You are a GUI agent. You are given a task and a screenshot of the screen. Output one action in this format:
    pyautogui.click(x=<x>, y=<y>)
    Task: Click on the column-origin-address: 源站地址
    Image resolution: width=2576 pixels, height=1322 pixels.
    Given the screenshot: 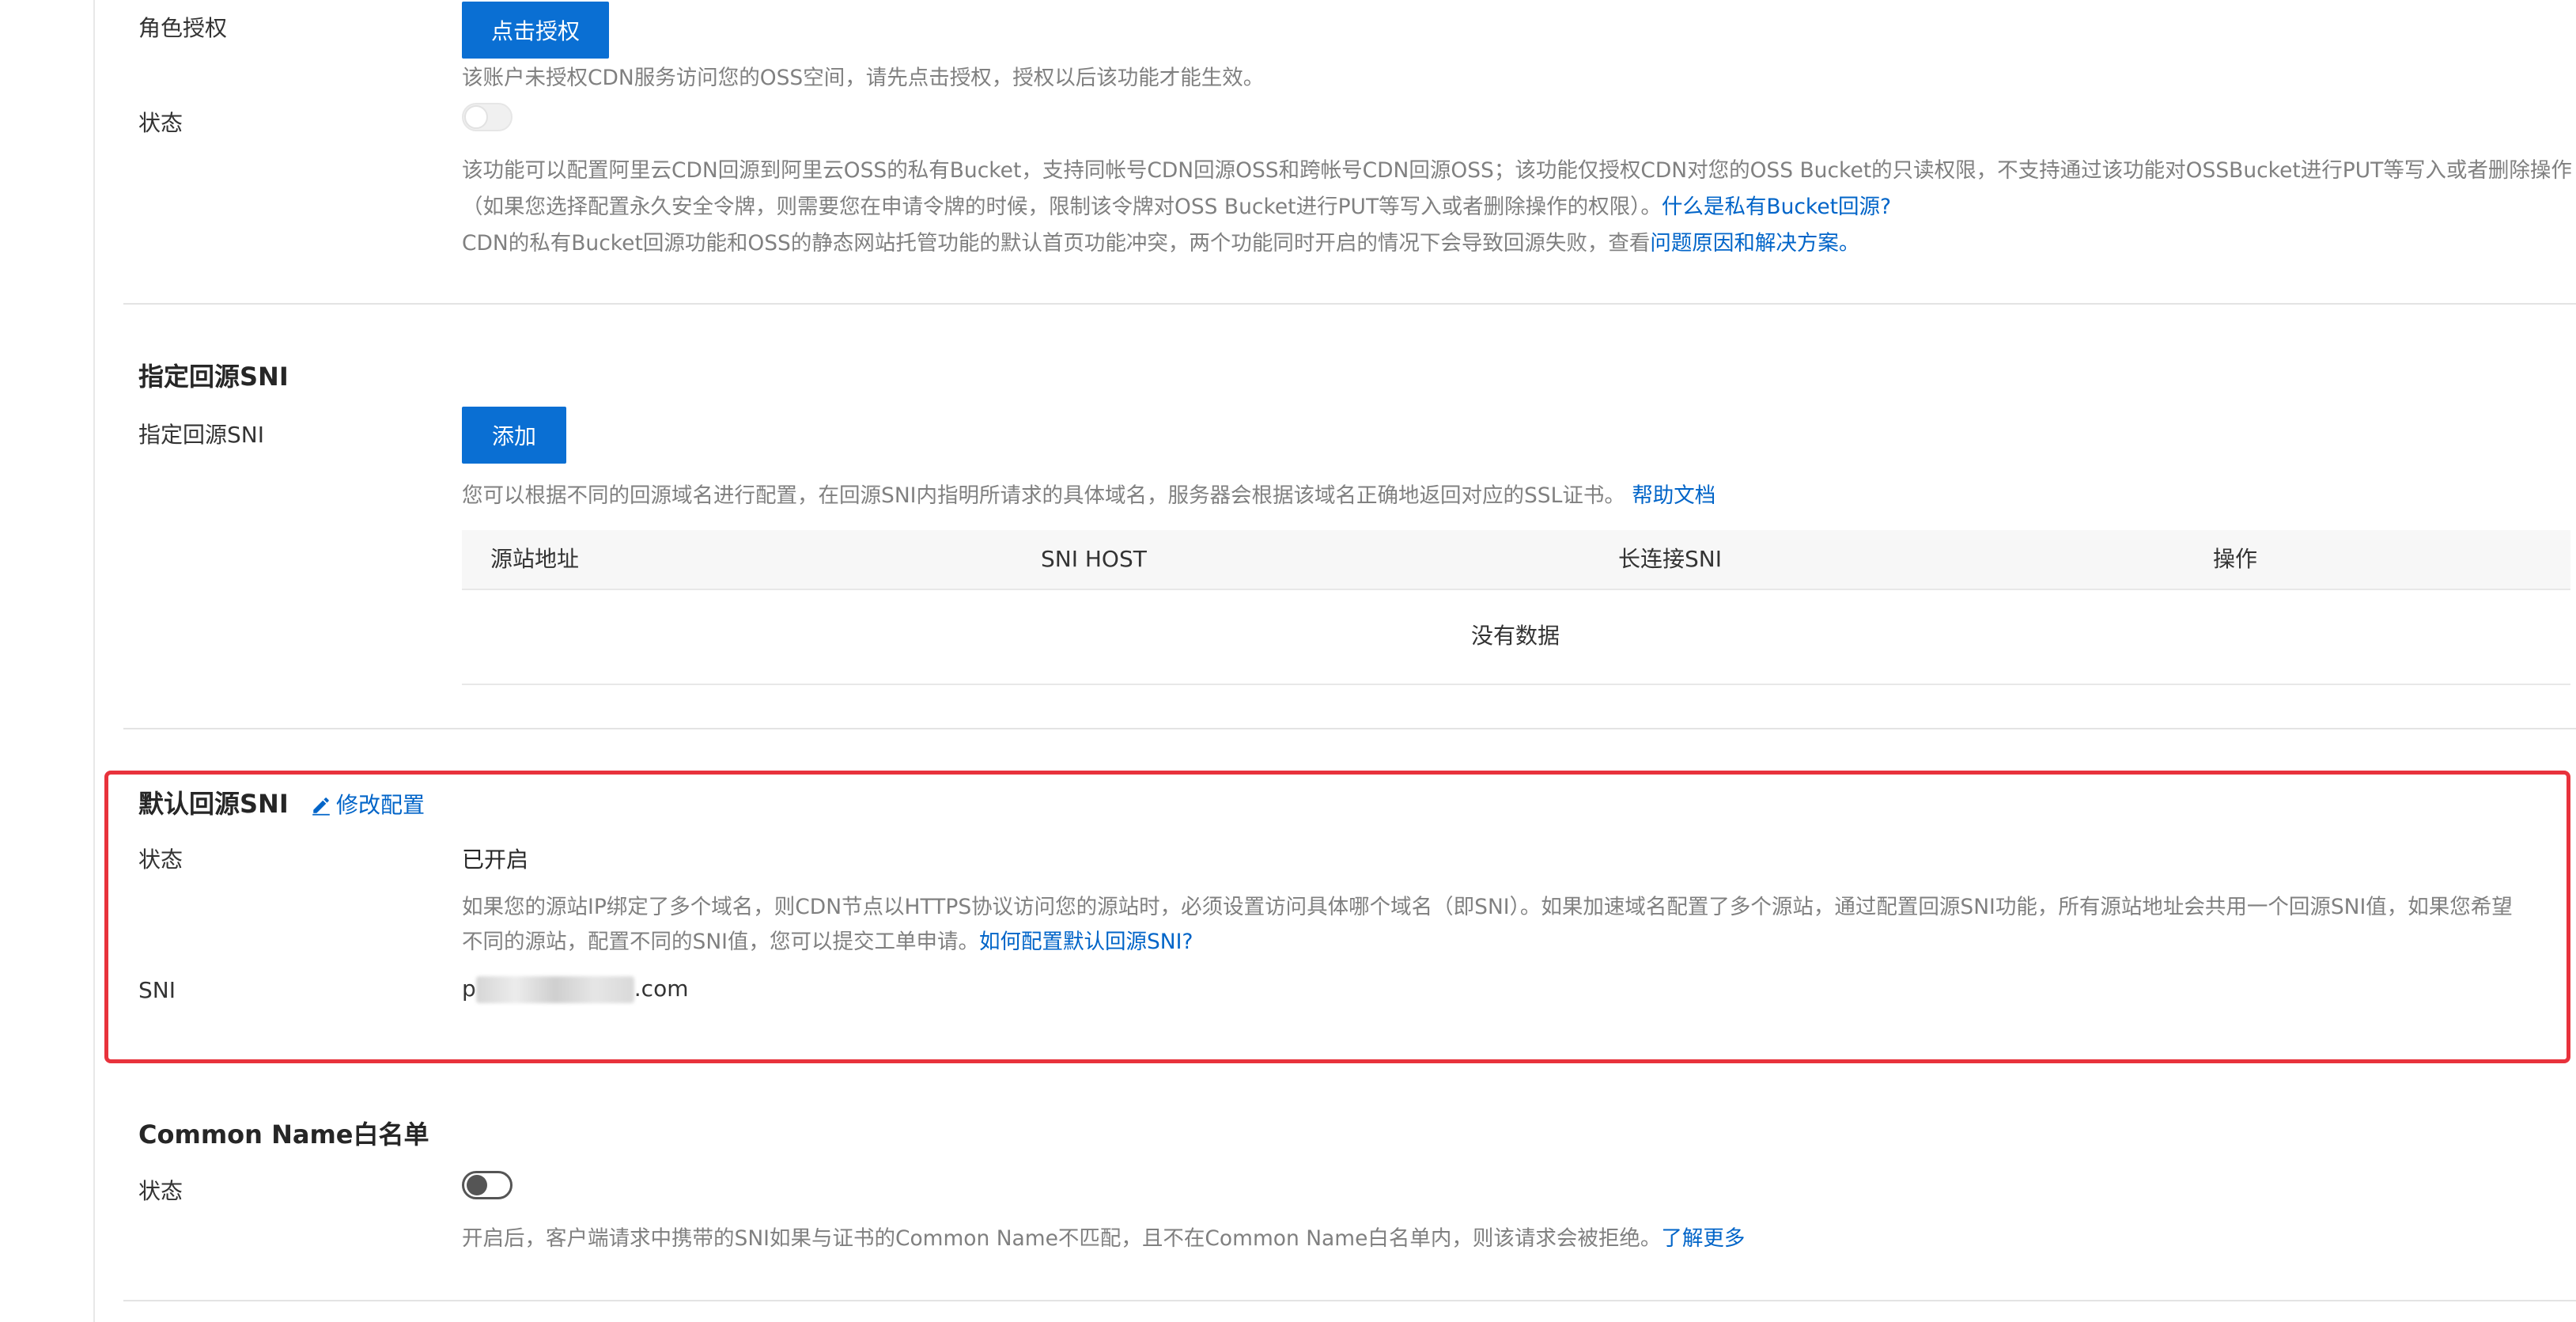 What is the action you would take?
    pyautogui.click(x=535, y=559)
    